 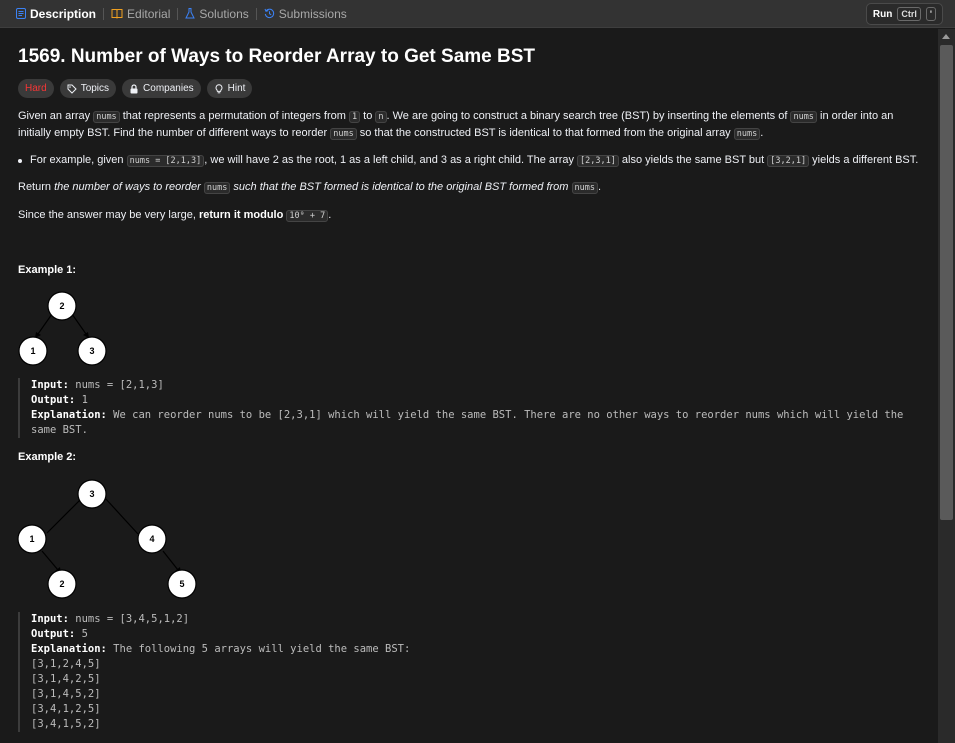 I want to click on array-line: [3,1,2,4,5], so click(x=66, y=664).